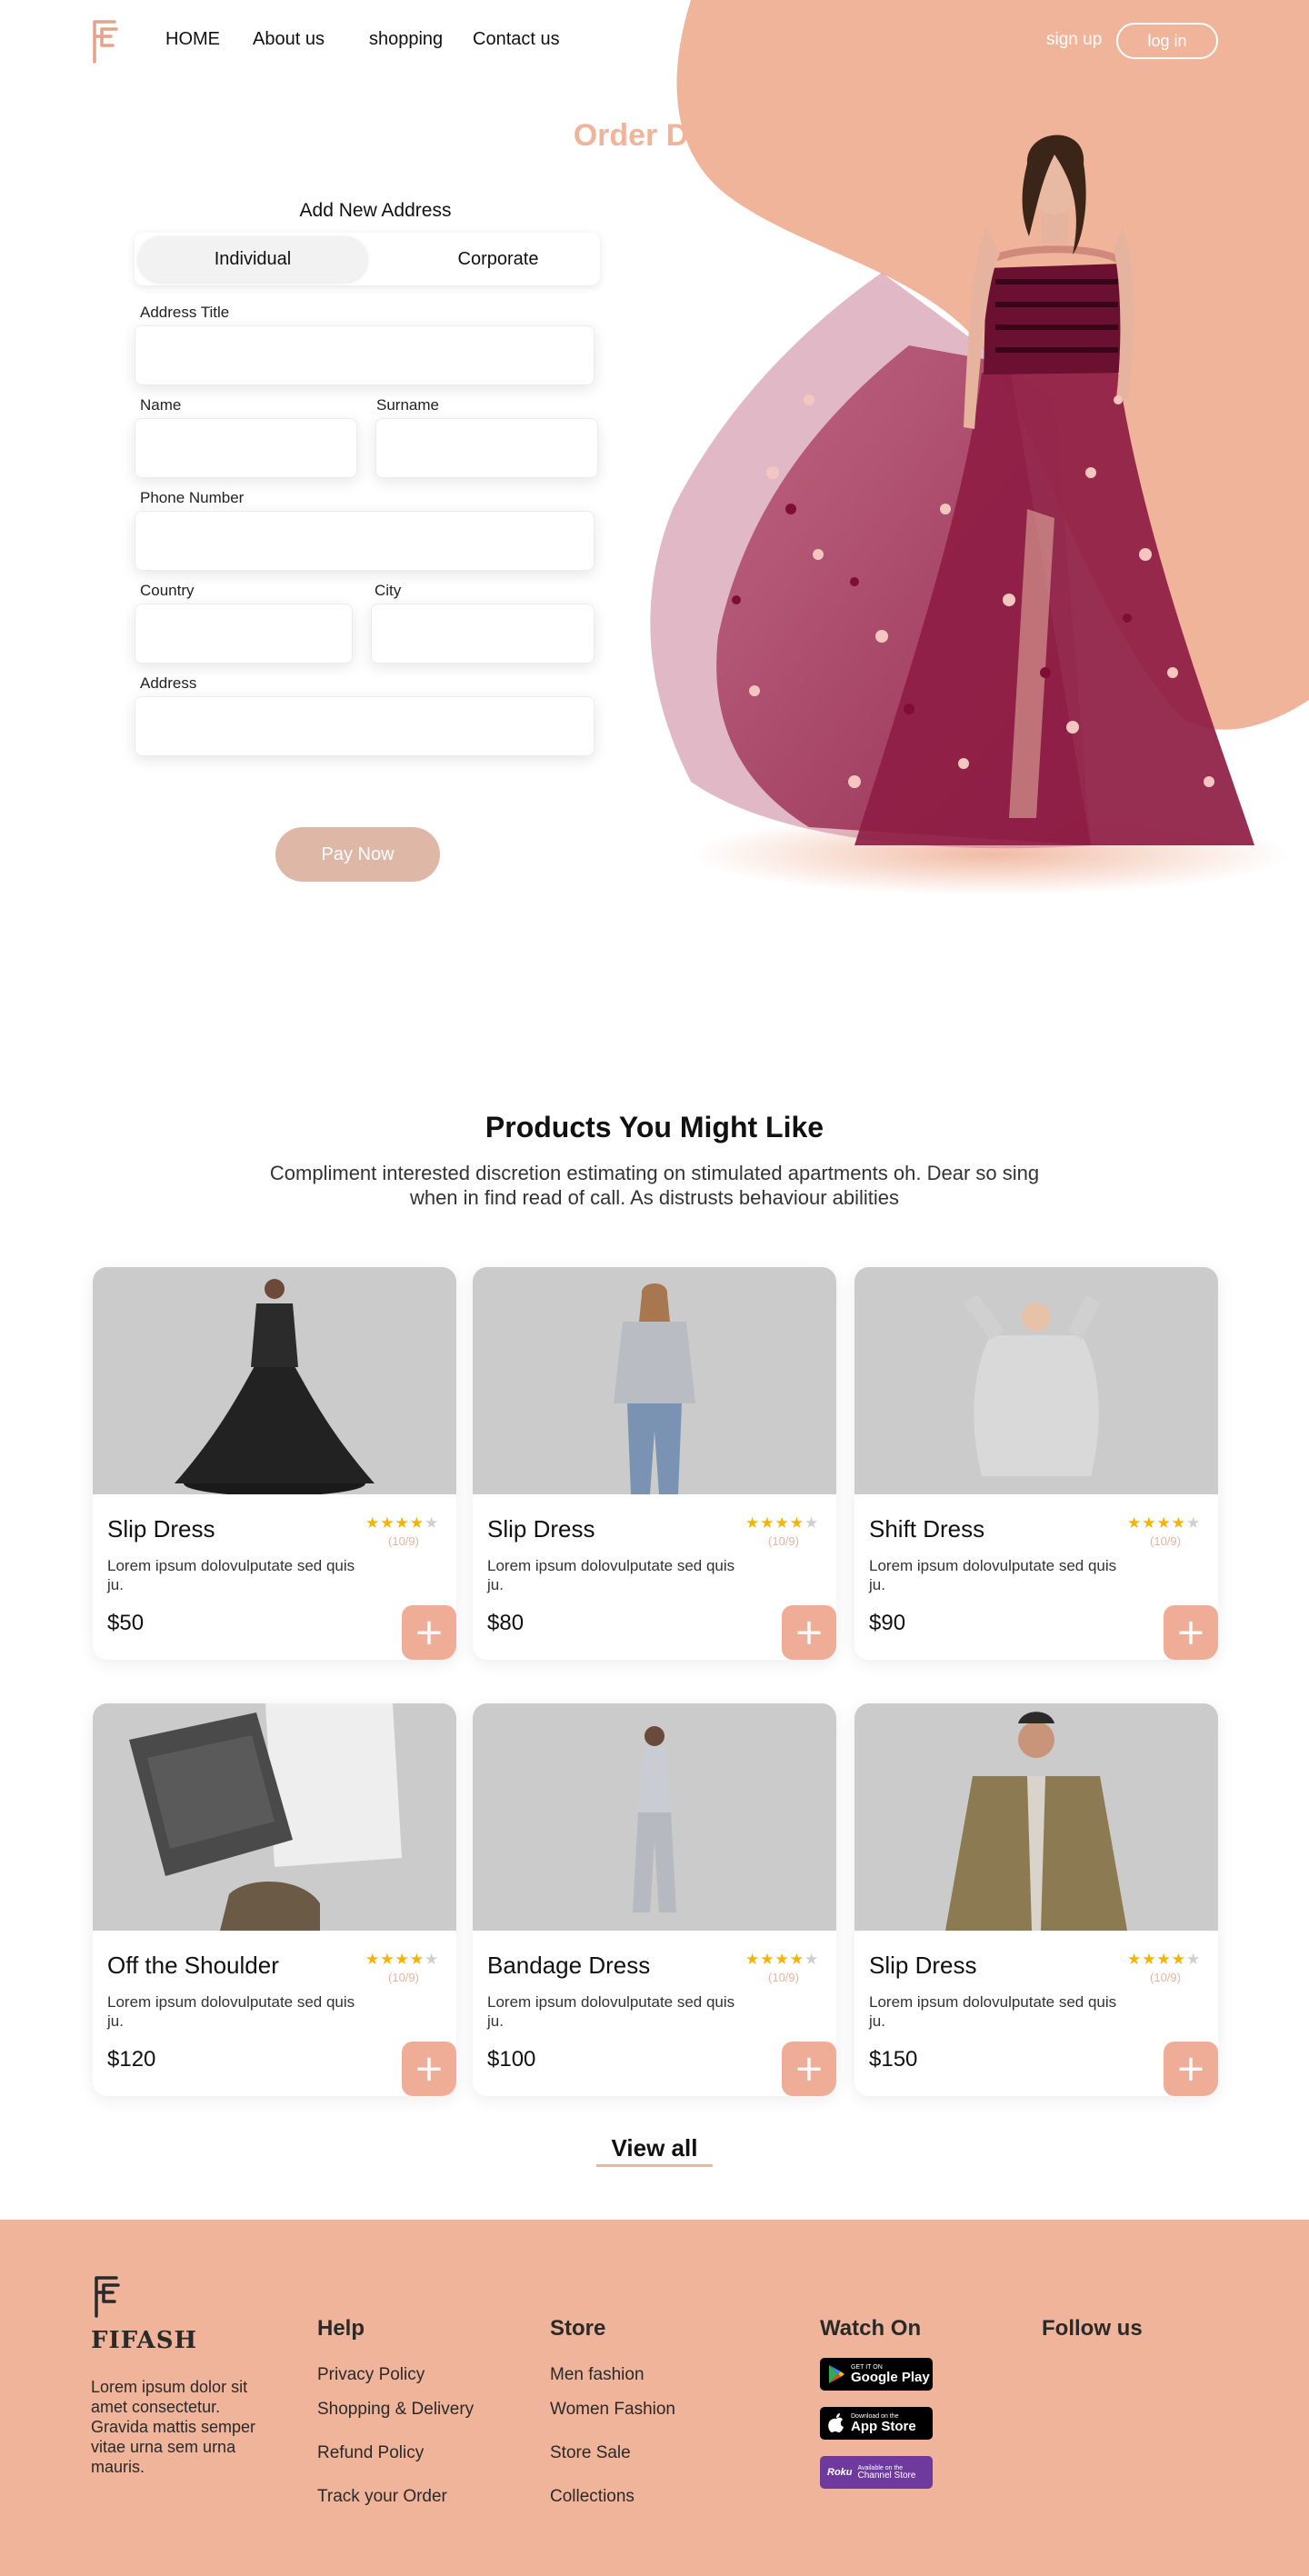  What do you see at coordinates (886, 2475) in the screenshot?
I see `roku-big-text: Channel Store` at bounding box center [886, 2475].